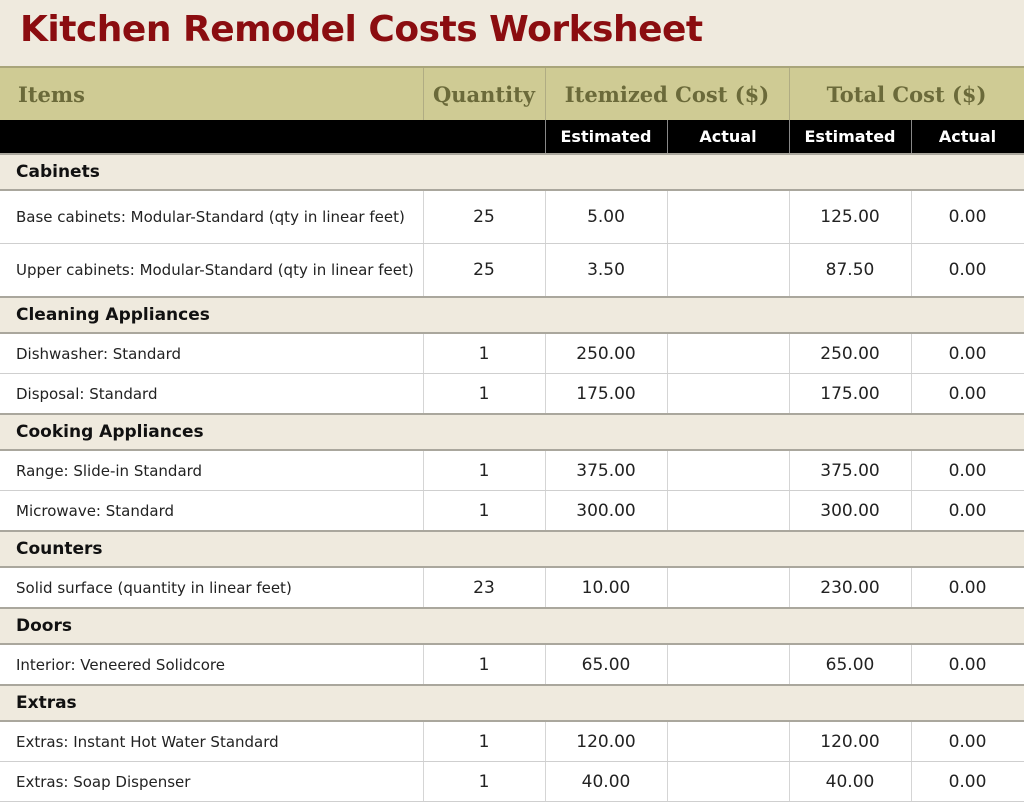 The width and height of the screenshot is (1024, 802). I want to click on itemized-estimated-cell: 375.00, so click(606, 470).